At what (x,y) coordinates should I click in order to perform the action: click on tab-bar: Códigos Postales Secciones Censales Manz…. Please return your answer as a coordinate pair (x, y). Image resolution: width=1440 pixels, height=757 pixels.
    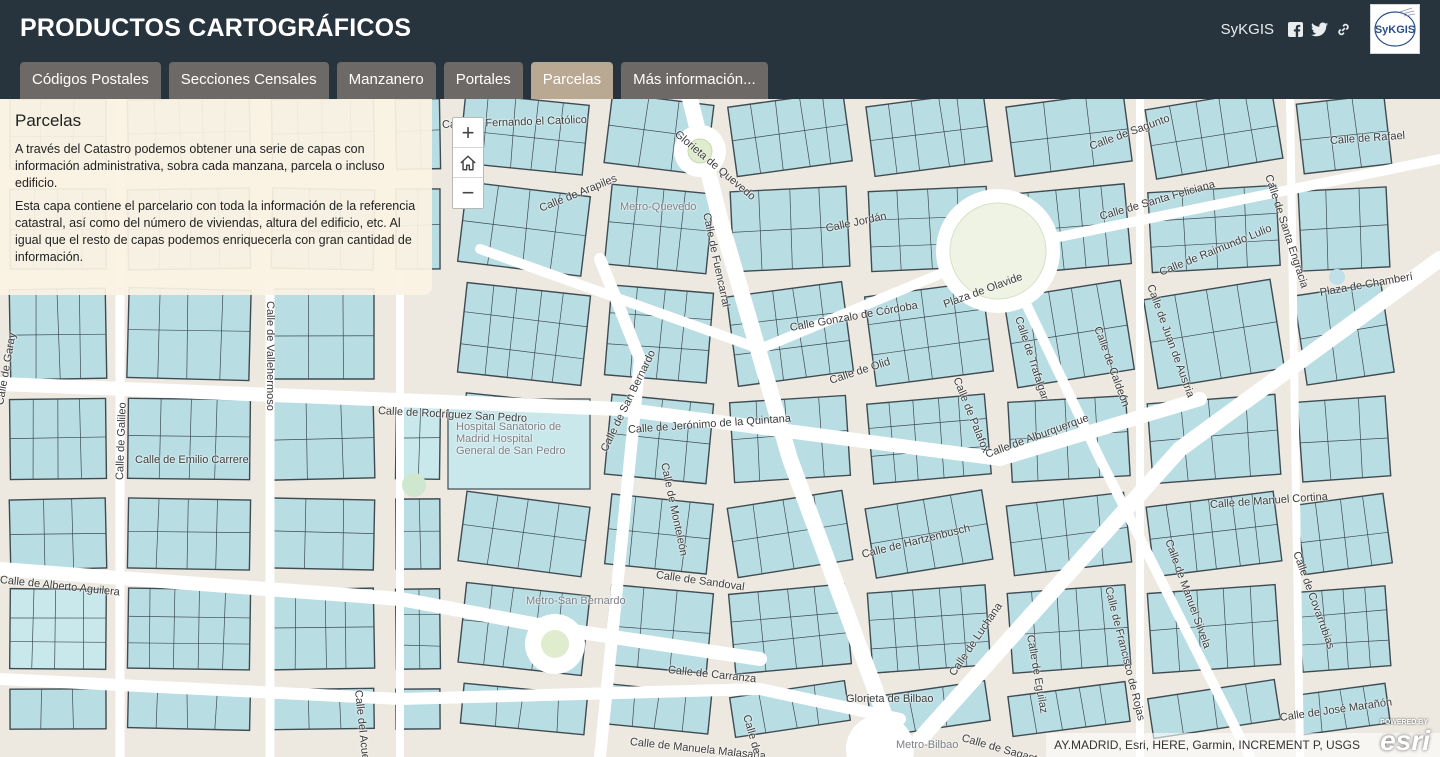
    Looking at the image, I should click on (398, 80).